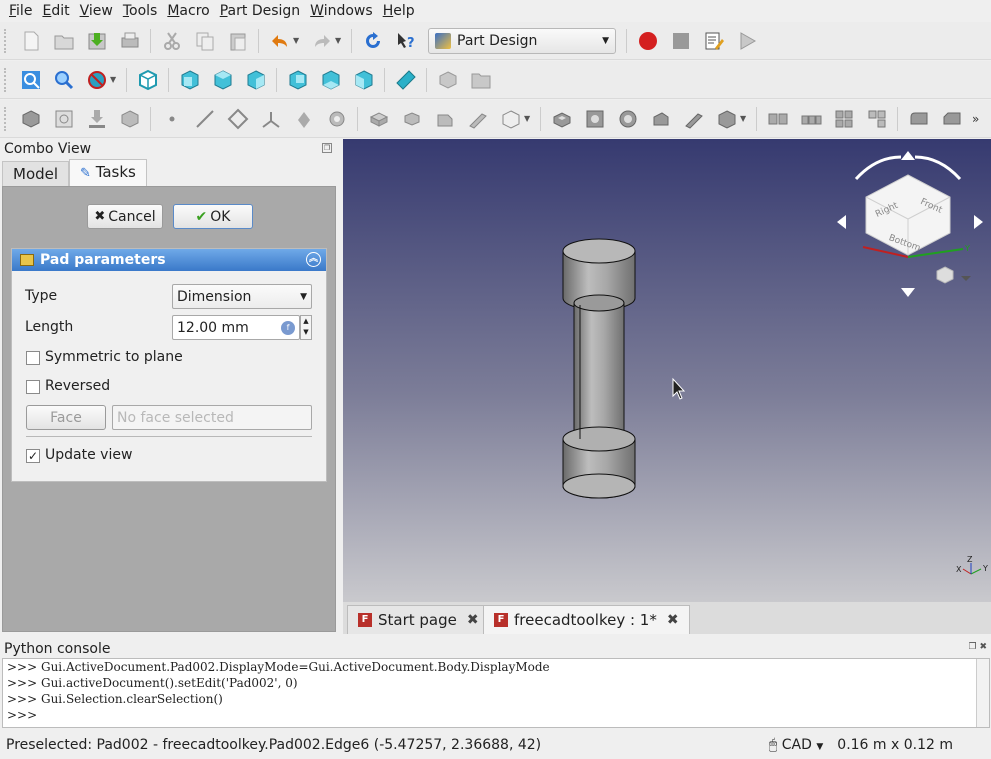 This screenshot has height=759, width=991. Describe the element at coordinates (66, 417) in the screenshot. I see `face-button: Face` at that location.